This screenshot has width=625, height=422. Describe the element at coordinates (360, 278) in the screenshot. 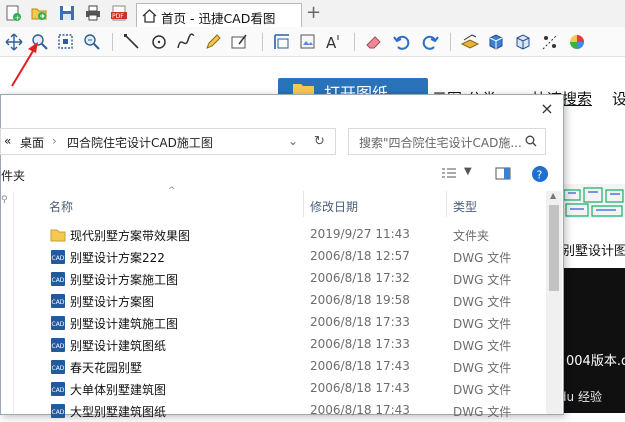

I see `file-date: 2006/8/18 17:32` at that location.